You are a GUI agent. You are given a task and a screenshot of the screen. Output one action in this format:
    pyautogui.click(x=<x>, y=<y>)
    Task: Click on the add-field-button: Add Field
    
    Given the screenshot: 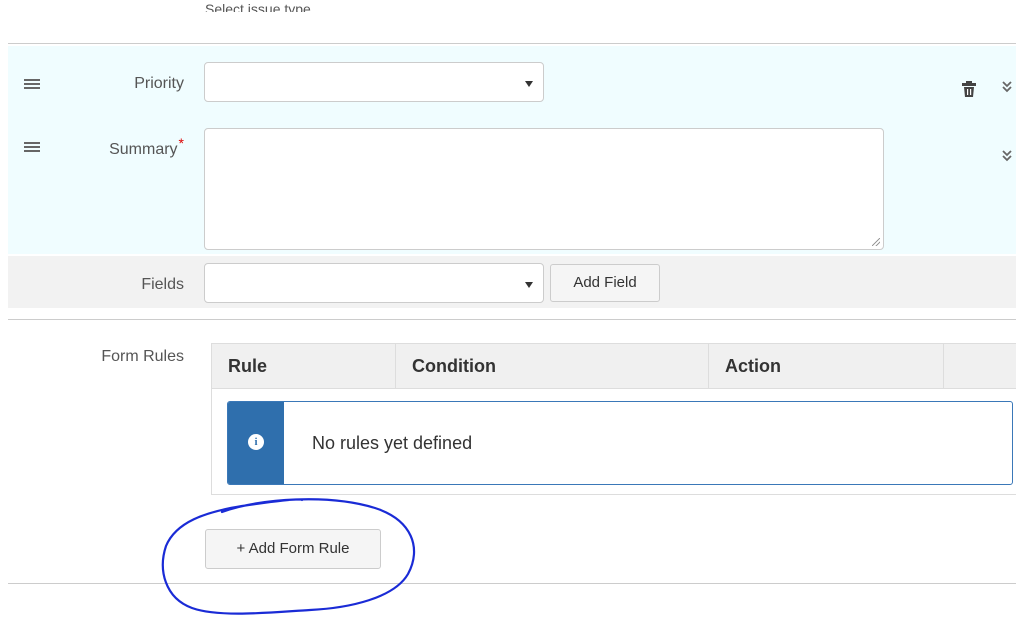 What is the action you would take?
    pyautogui.click(x=605, y=283)
    